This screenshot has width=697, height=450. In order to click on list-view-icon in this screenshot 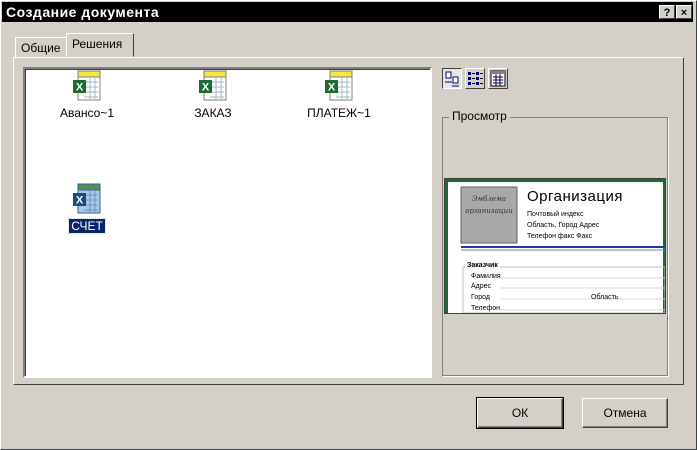, I will do `click(475, 78)`.